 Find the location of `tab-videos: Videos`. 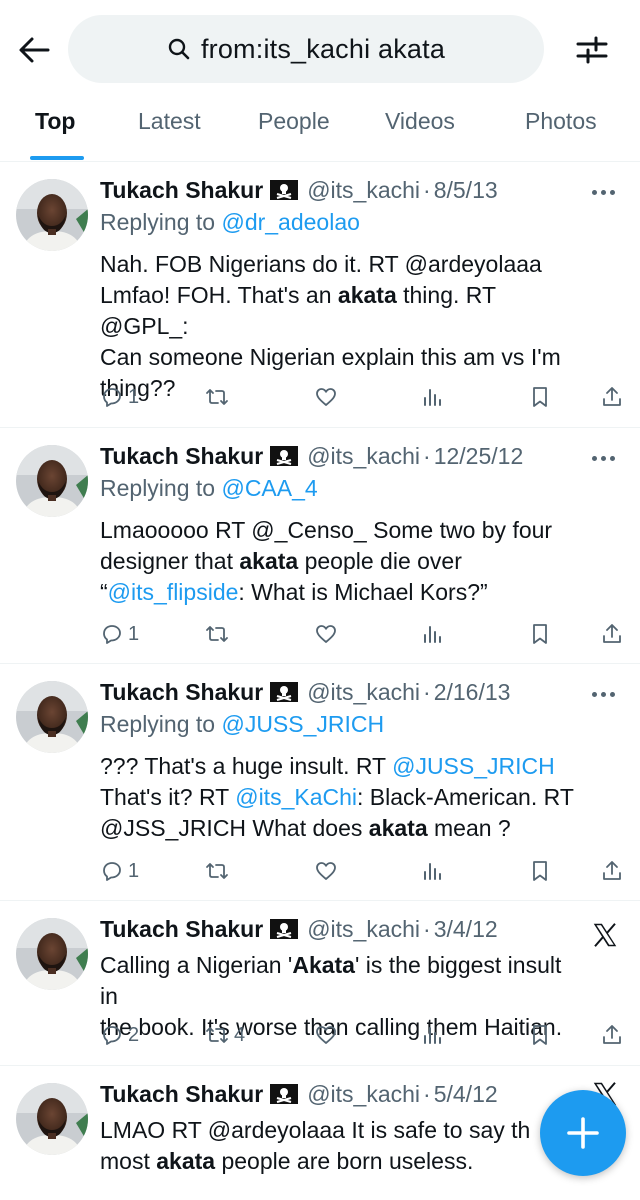

tab-videos: Videos is located at coordinates (420, 121).